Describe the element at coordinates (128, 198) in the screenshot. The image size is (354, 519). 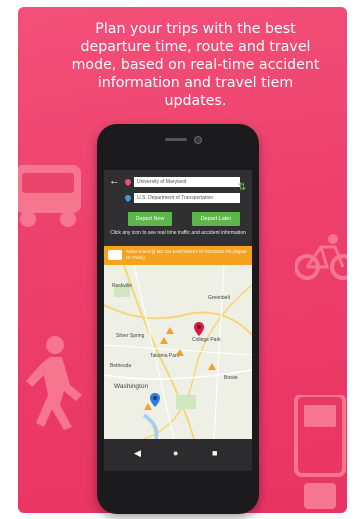
I see `destination-pin-icon` at that location.